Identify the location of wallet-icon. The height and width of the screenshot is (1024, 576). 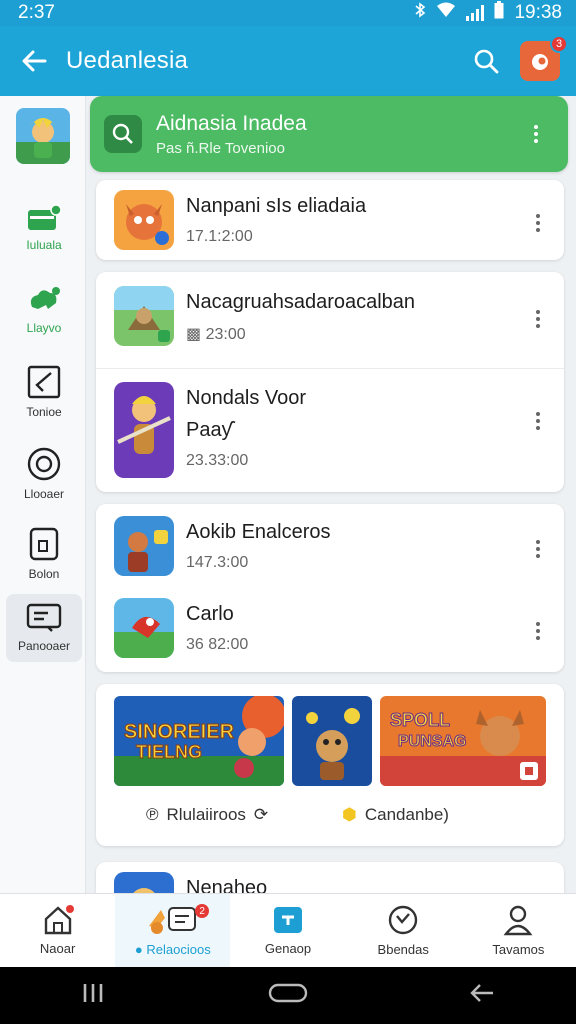
(45, 217).